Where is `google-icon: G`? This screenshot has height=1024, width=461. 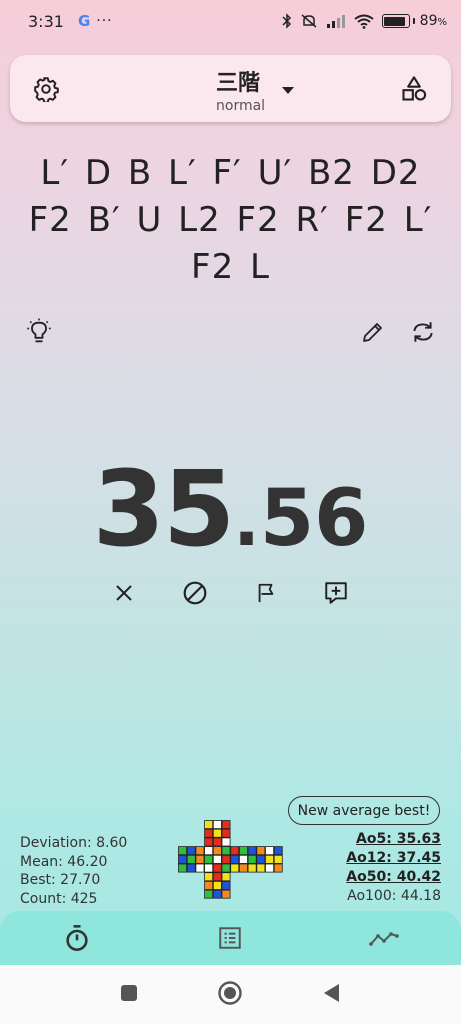
google-icon: G is located at coordinates (84, 21).